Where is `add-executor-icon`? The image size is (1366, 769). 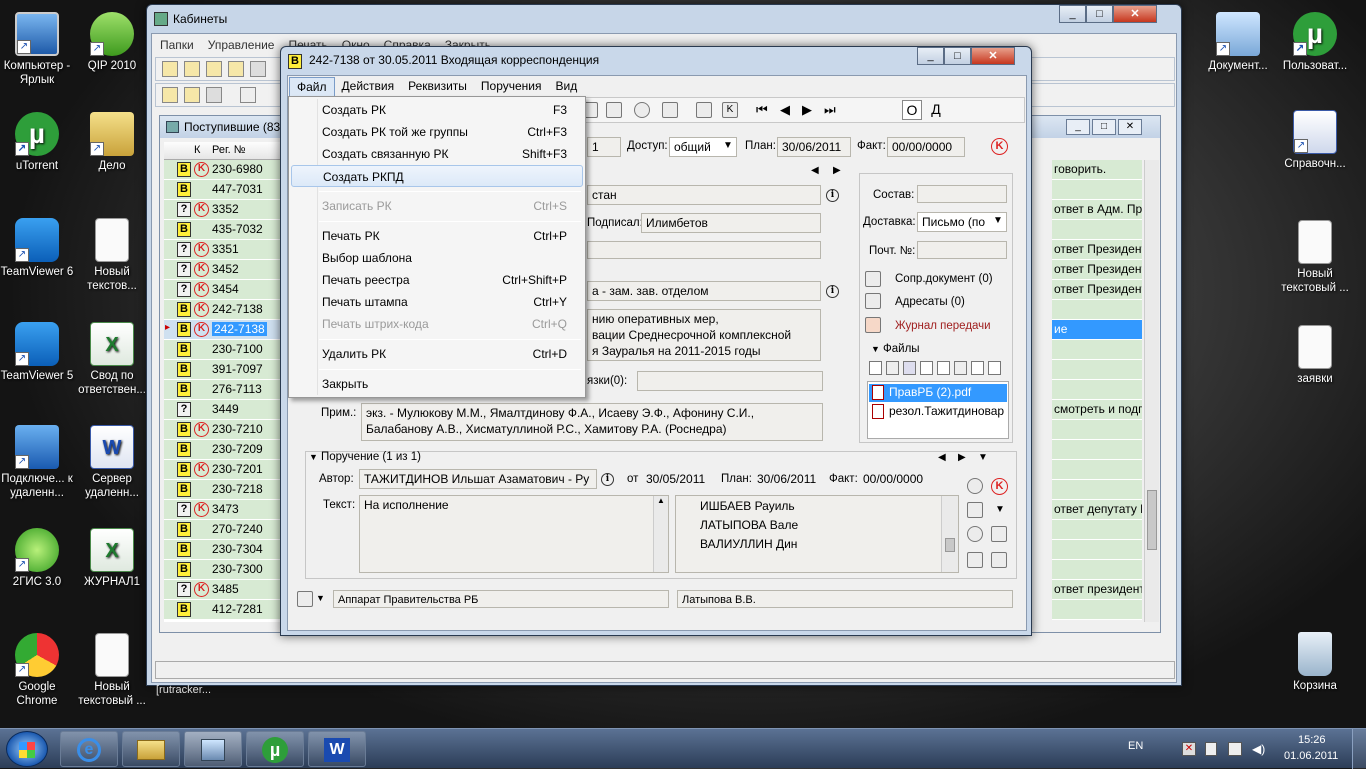 add-executor-icon is located at coordinates (975, 510).